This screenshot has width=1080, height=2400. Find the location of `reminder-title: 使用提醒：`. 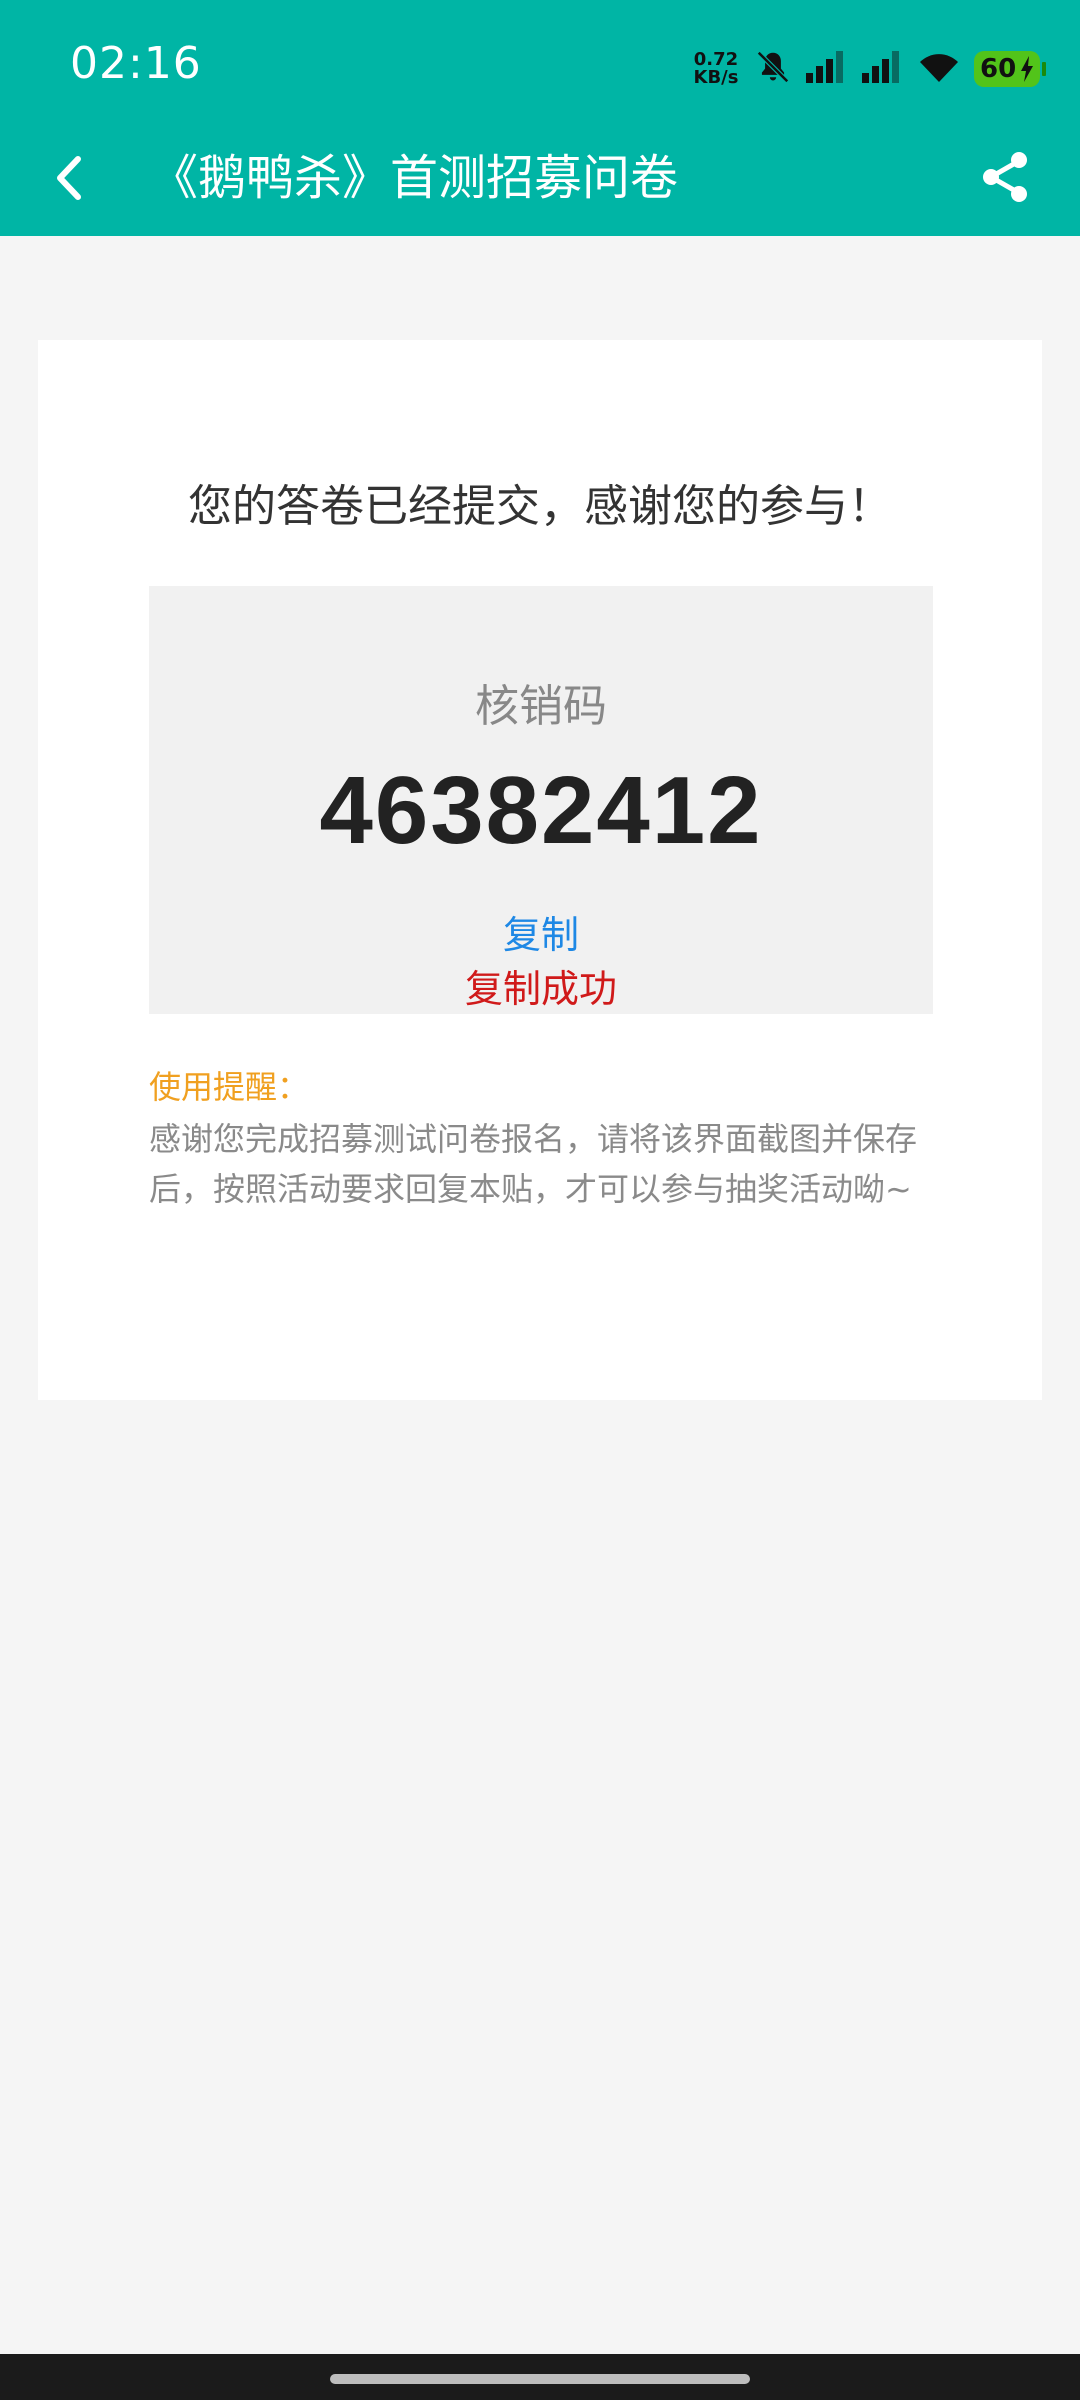

reminder-title: 使用提醒： is located at coordinates (229, 1087).